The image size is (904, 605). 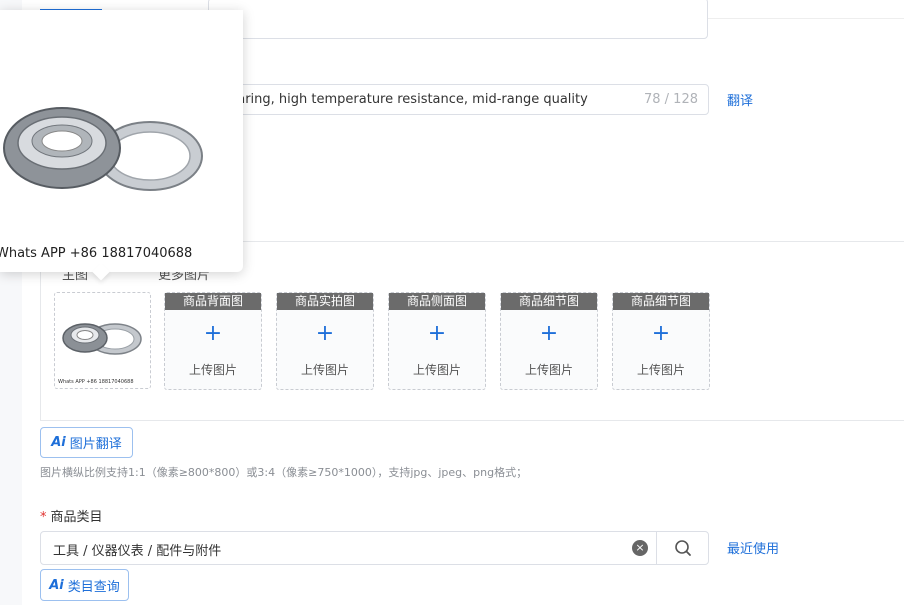 I want to click on ai-category-query-button: Ai 类目查询, so click(x=84, y=585).